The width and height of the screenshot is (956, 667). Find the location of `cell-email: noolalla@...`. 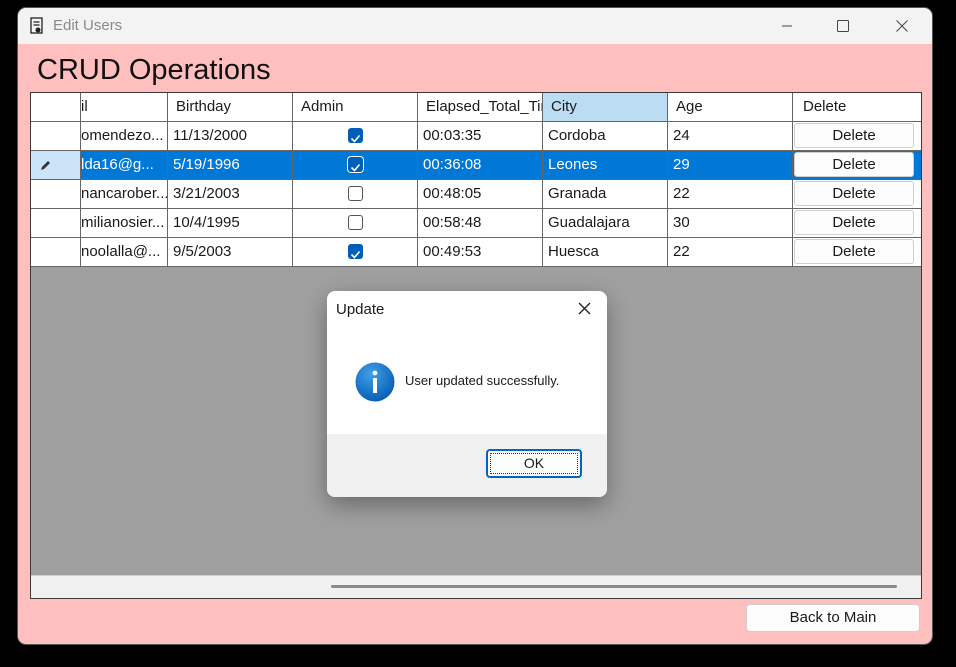

cell-email: noolalla@... is located at coordinates (124, 252).